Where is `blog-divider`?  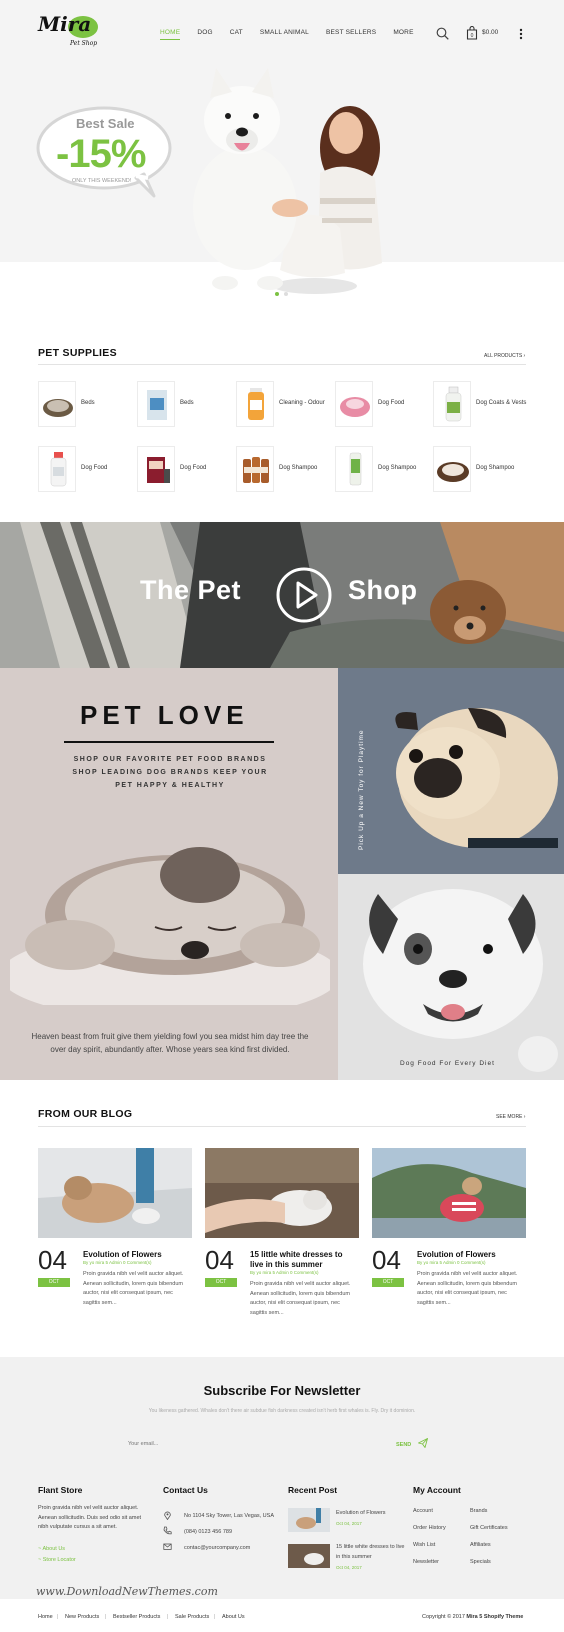
blog-divider is located at coordinates (282, 1126).